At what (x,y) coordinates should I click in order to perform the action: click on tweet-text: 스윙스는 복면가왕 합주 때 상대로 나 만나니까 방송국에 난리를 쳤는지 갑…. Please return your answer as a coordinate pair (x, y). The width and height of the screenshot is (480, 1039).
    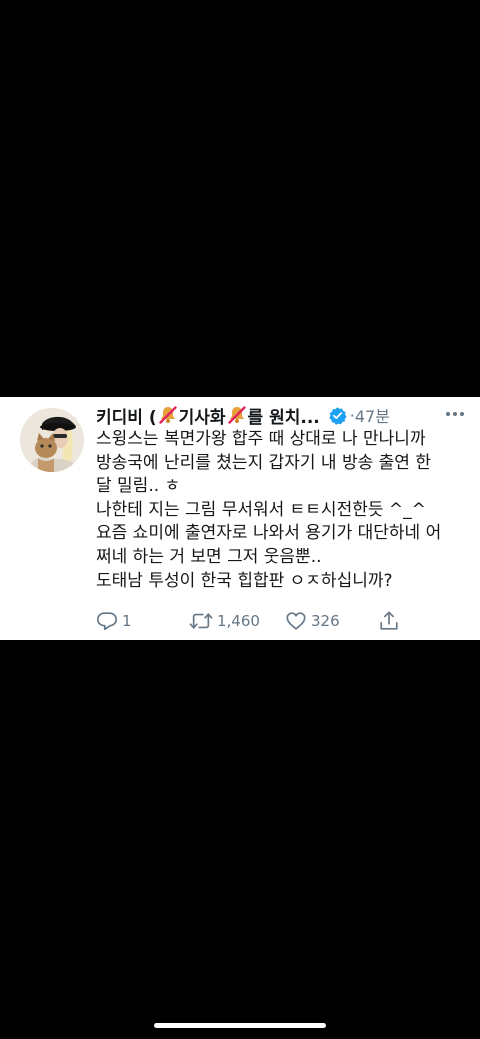
    Looking at the image, I should click on (282, 510).